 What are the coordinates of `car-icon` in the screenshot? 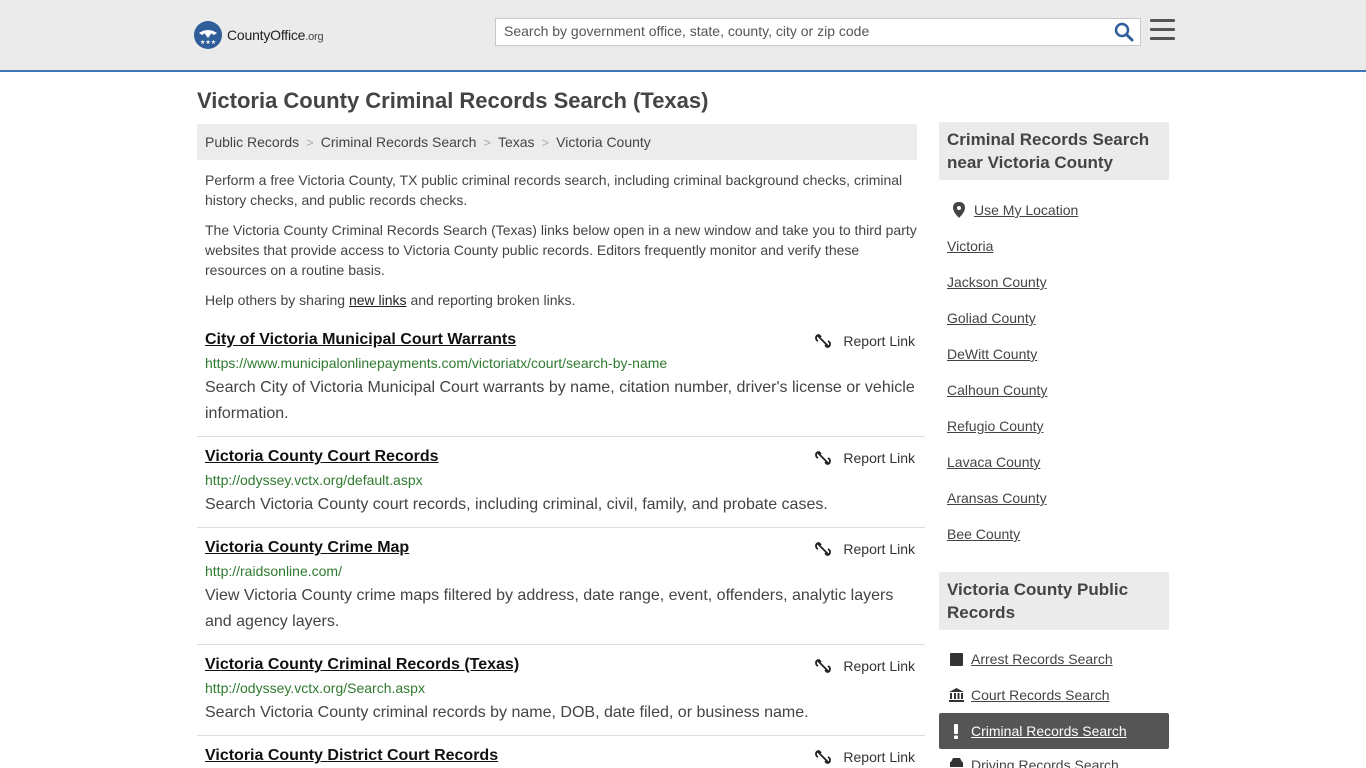 It's located at (956, 762).